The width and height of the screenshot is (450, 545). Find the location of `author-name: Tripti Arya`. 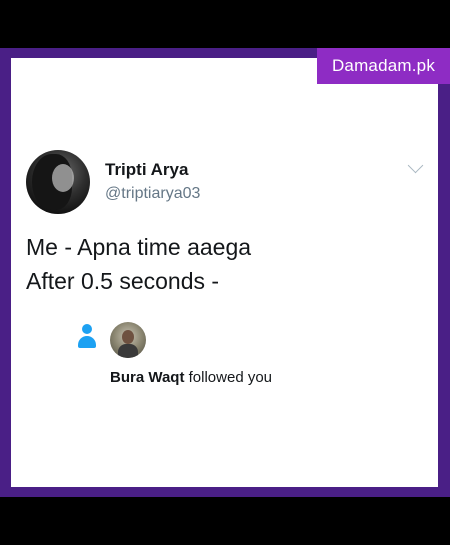

author-name: Tripti Arya is located at coordinates (146, 170).